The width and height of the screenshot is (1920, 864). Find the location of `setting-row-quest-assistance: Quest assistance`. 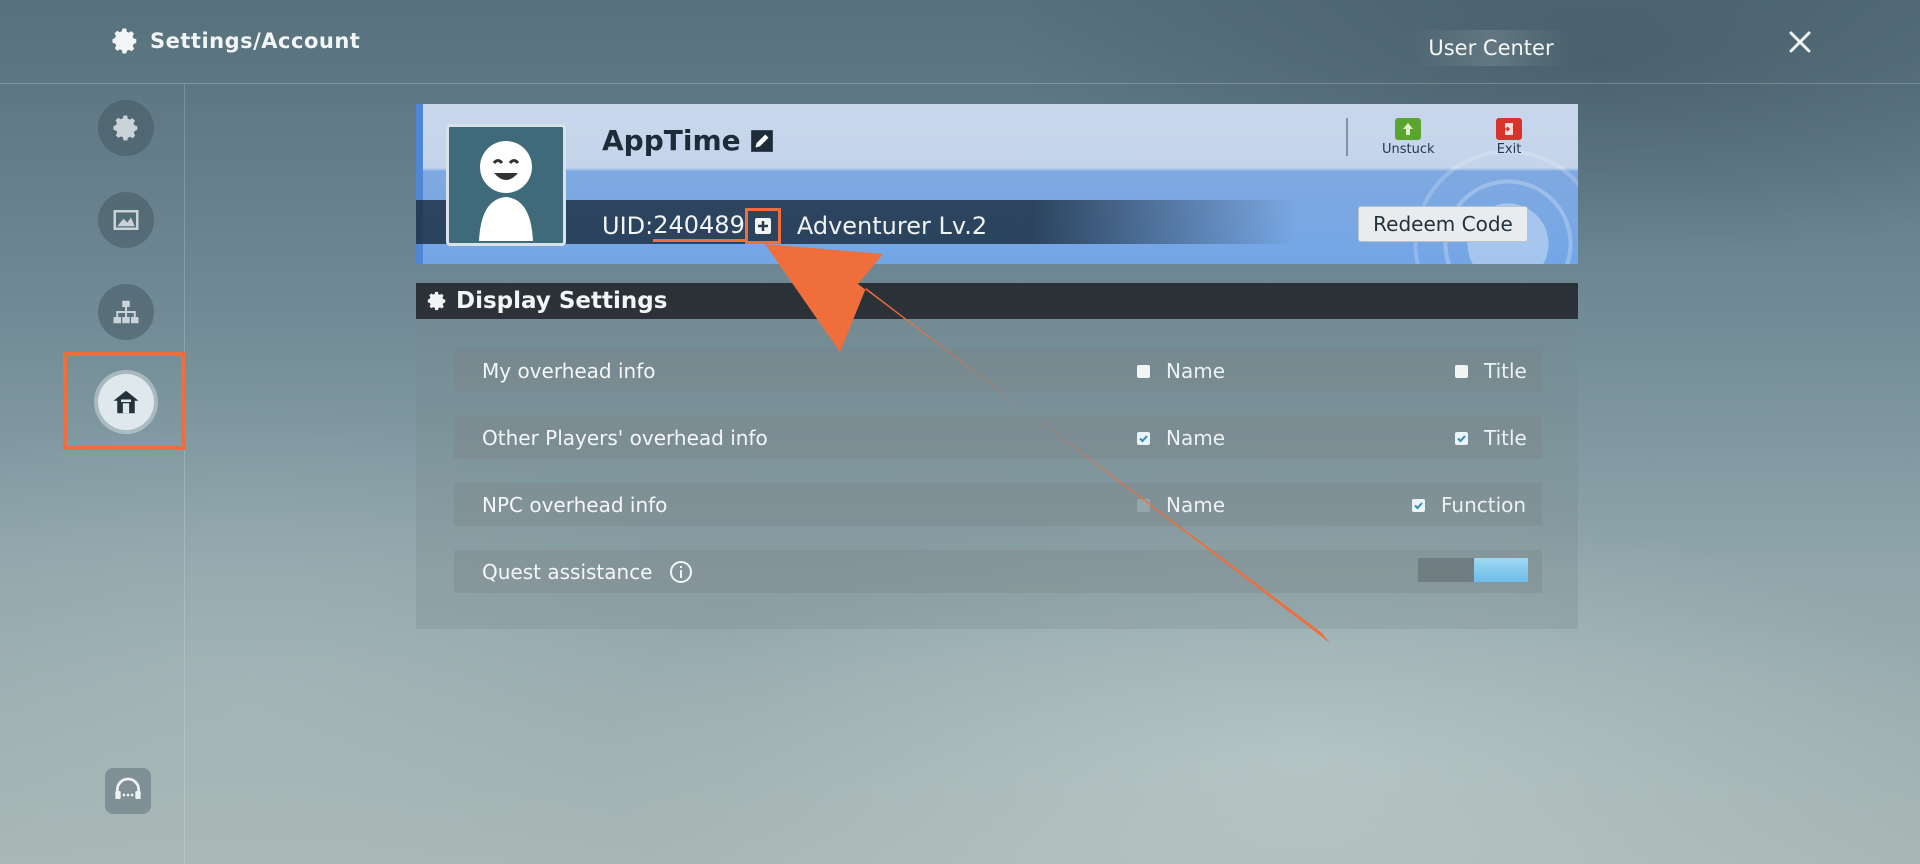

setting-row-quest-assistance: Quest assistance is located at coordinates (998, 571).